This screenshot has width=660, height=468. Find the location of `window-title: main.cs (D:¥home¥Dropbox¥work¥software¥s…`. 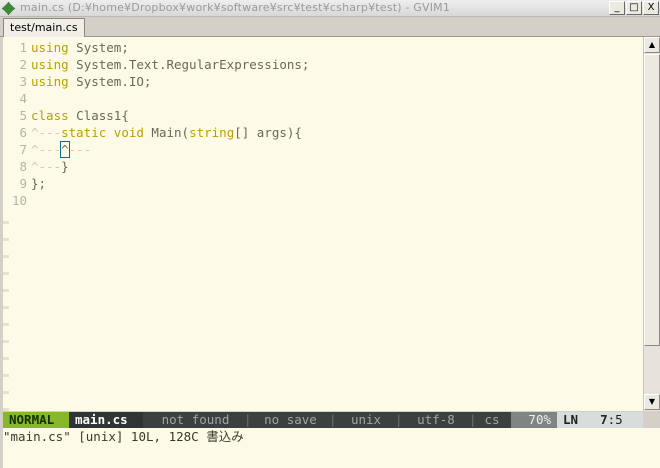

window-title: main.cs (D:¥home¥Dropbox¥work¥software¥s… is located at coordinates (235, 7).